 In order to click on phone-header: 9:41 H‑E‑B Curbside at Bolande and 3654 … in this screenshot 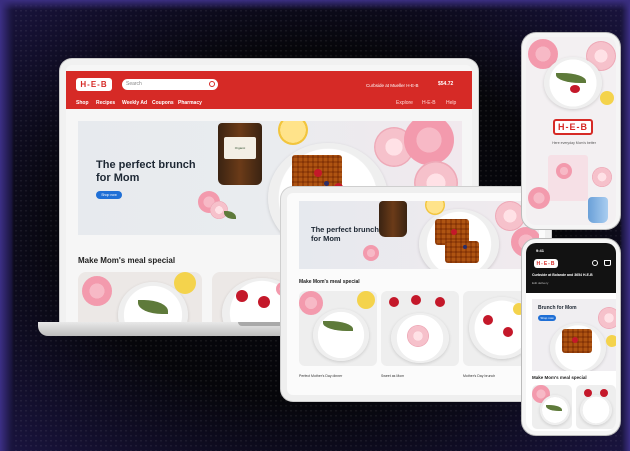, I will do `click(571, 268)`.